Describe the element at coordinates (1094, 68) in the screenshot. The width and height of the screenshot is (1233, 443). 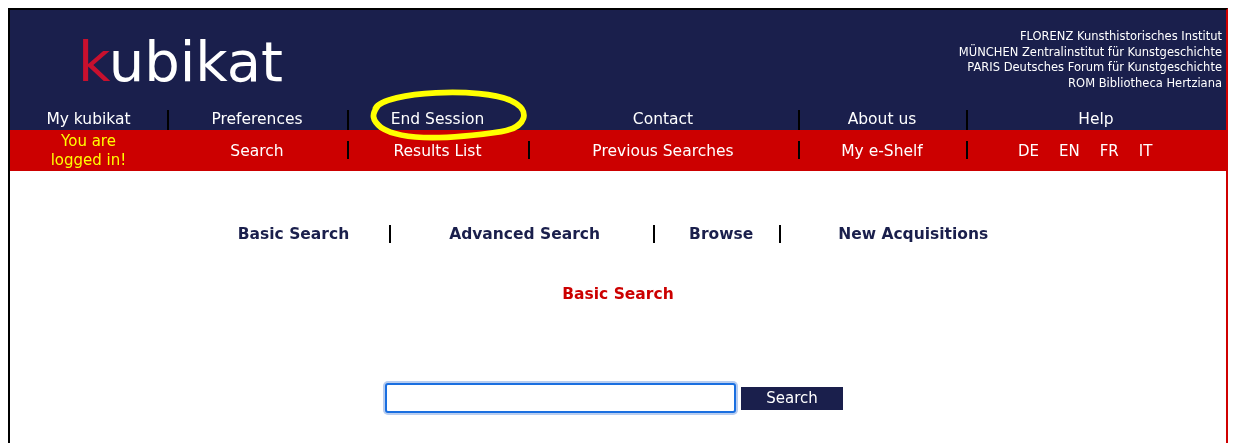
I see `institute-name: PARIS Deutsches Forum für Kunstgeschichte` at that location.